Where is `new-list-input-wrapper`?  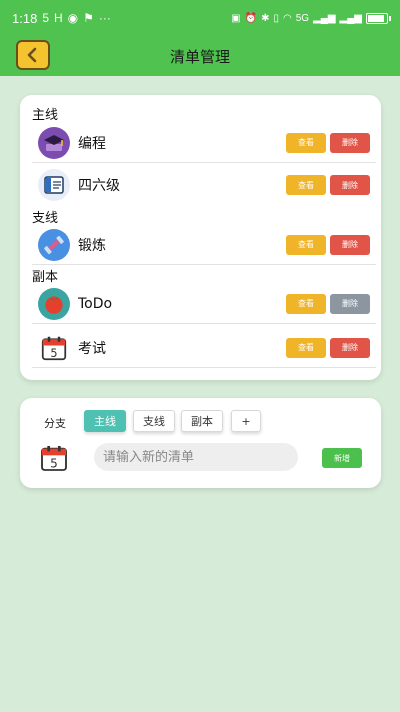 new-list-input-wrapper is located at coordinates (196, 457).